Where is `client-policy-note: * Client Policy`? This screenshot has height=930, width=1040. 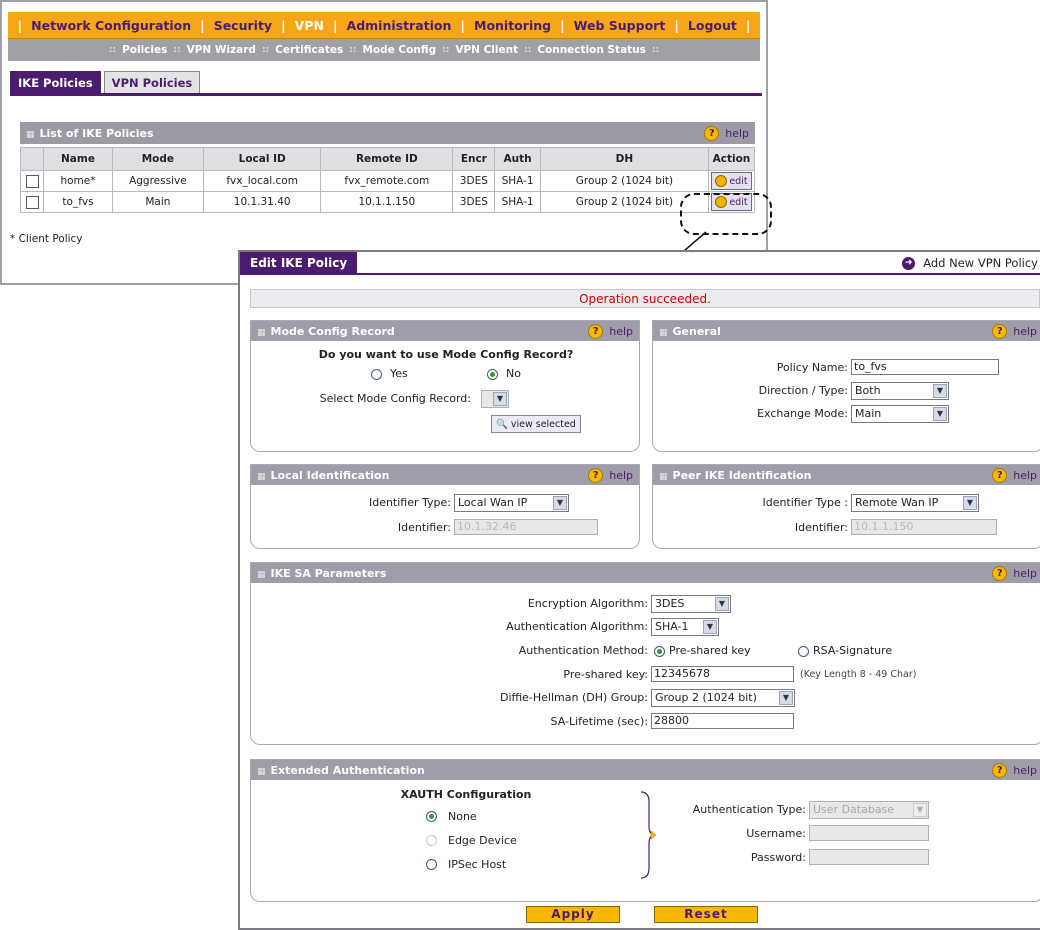 client-policy-note: * Client Policy is located at coordinates (46, 239).